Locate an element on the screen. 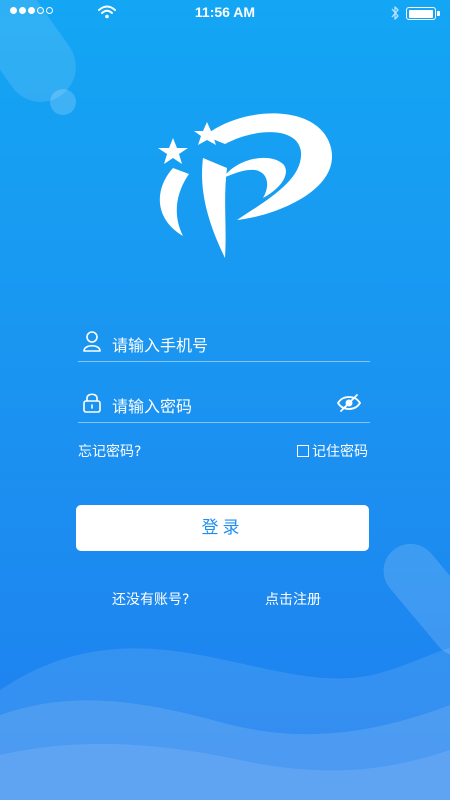 The image size is (450, 800). bluetooth-icon is located at coordinates (395, 13).